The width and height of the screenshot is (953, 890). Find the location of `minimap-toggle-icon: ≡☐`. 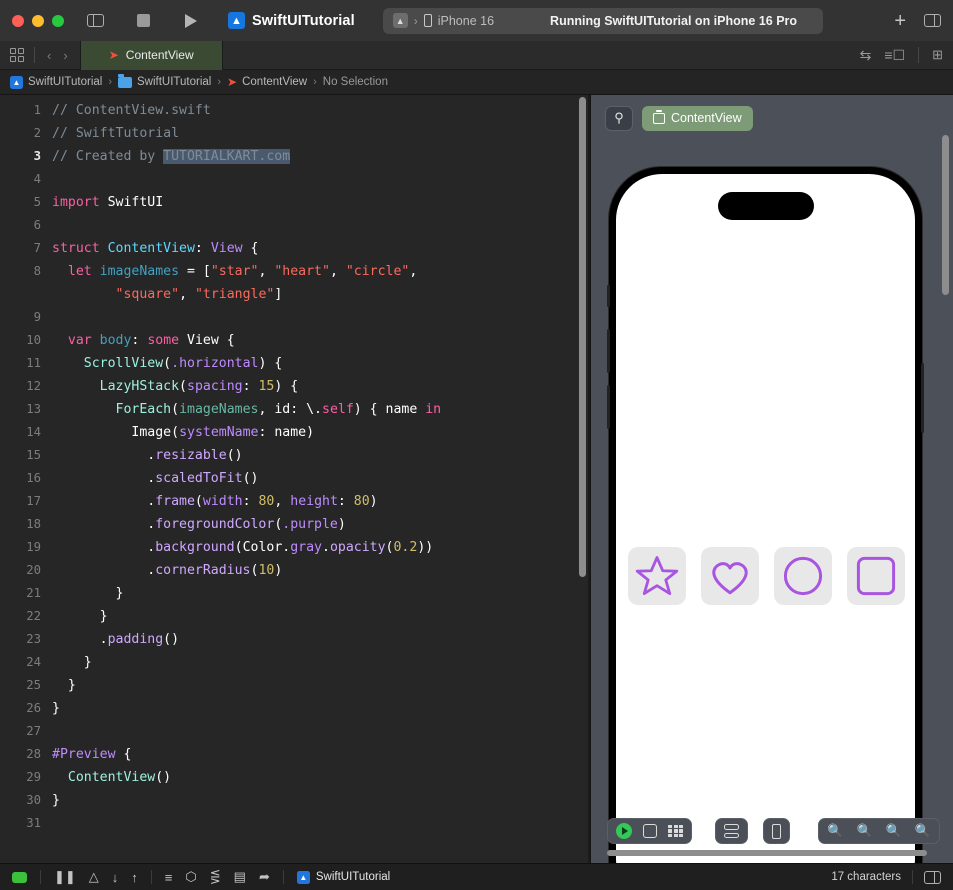

minimap-toggle-icon: ≡☐ is located at coordinates (894, 55).